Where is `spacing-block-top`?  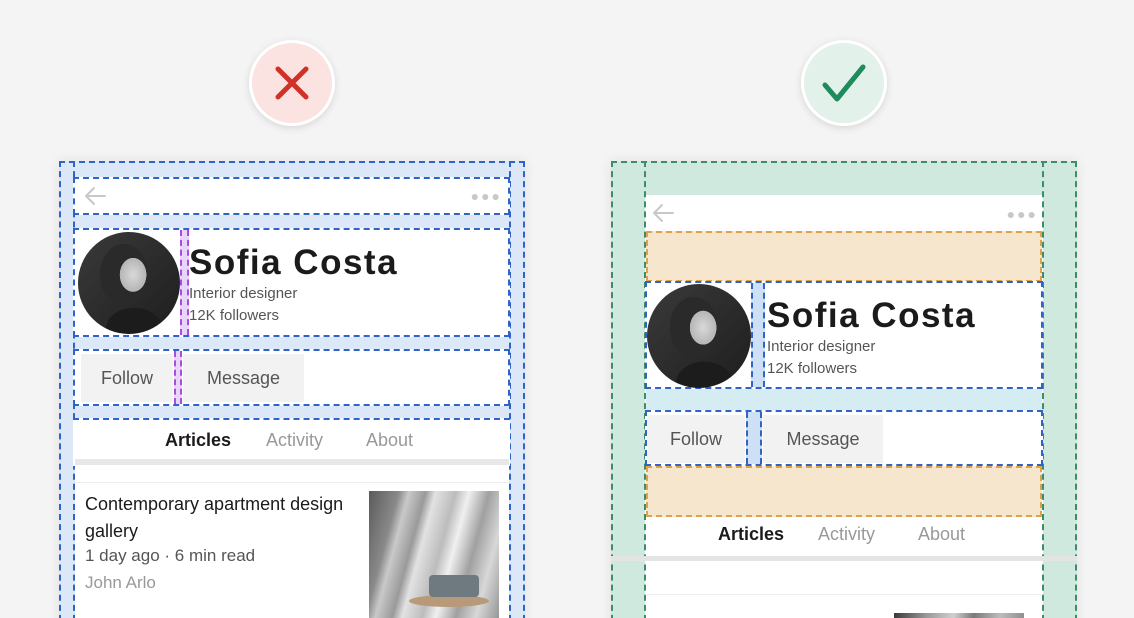 spacing-block-top is located at coordinates (844, 256).